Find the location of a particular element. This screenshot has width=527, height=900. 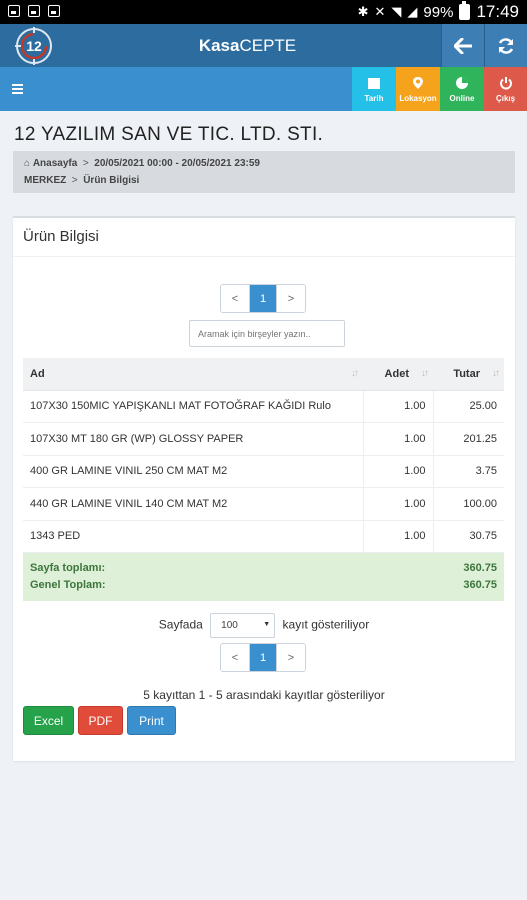

panel-title: Ürün Bilgisi is located at coordinates (61, 236).